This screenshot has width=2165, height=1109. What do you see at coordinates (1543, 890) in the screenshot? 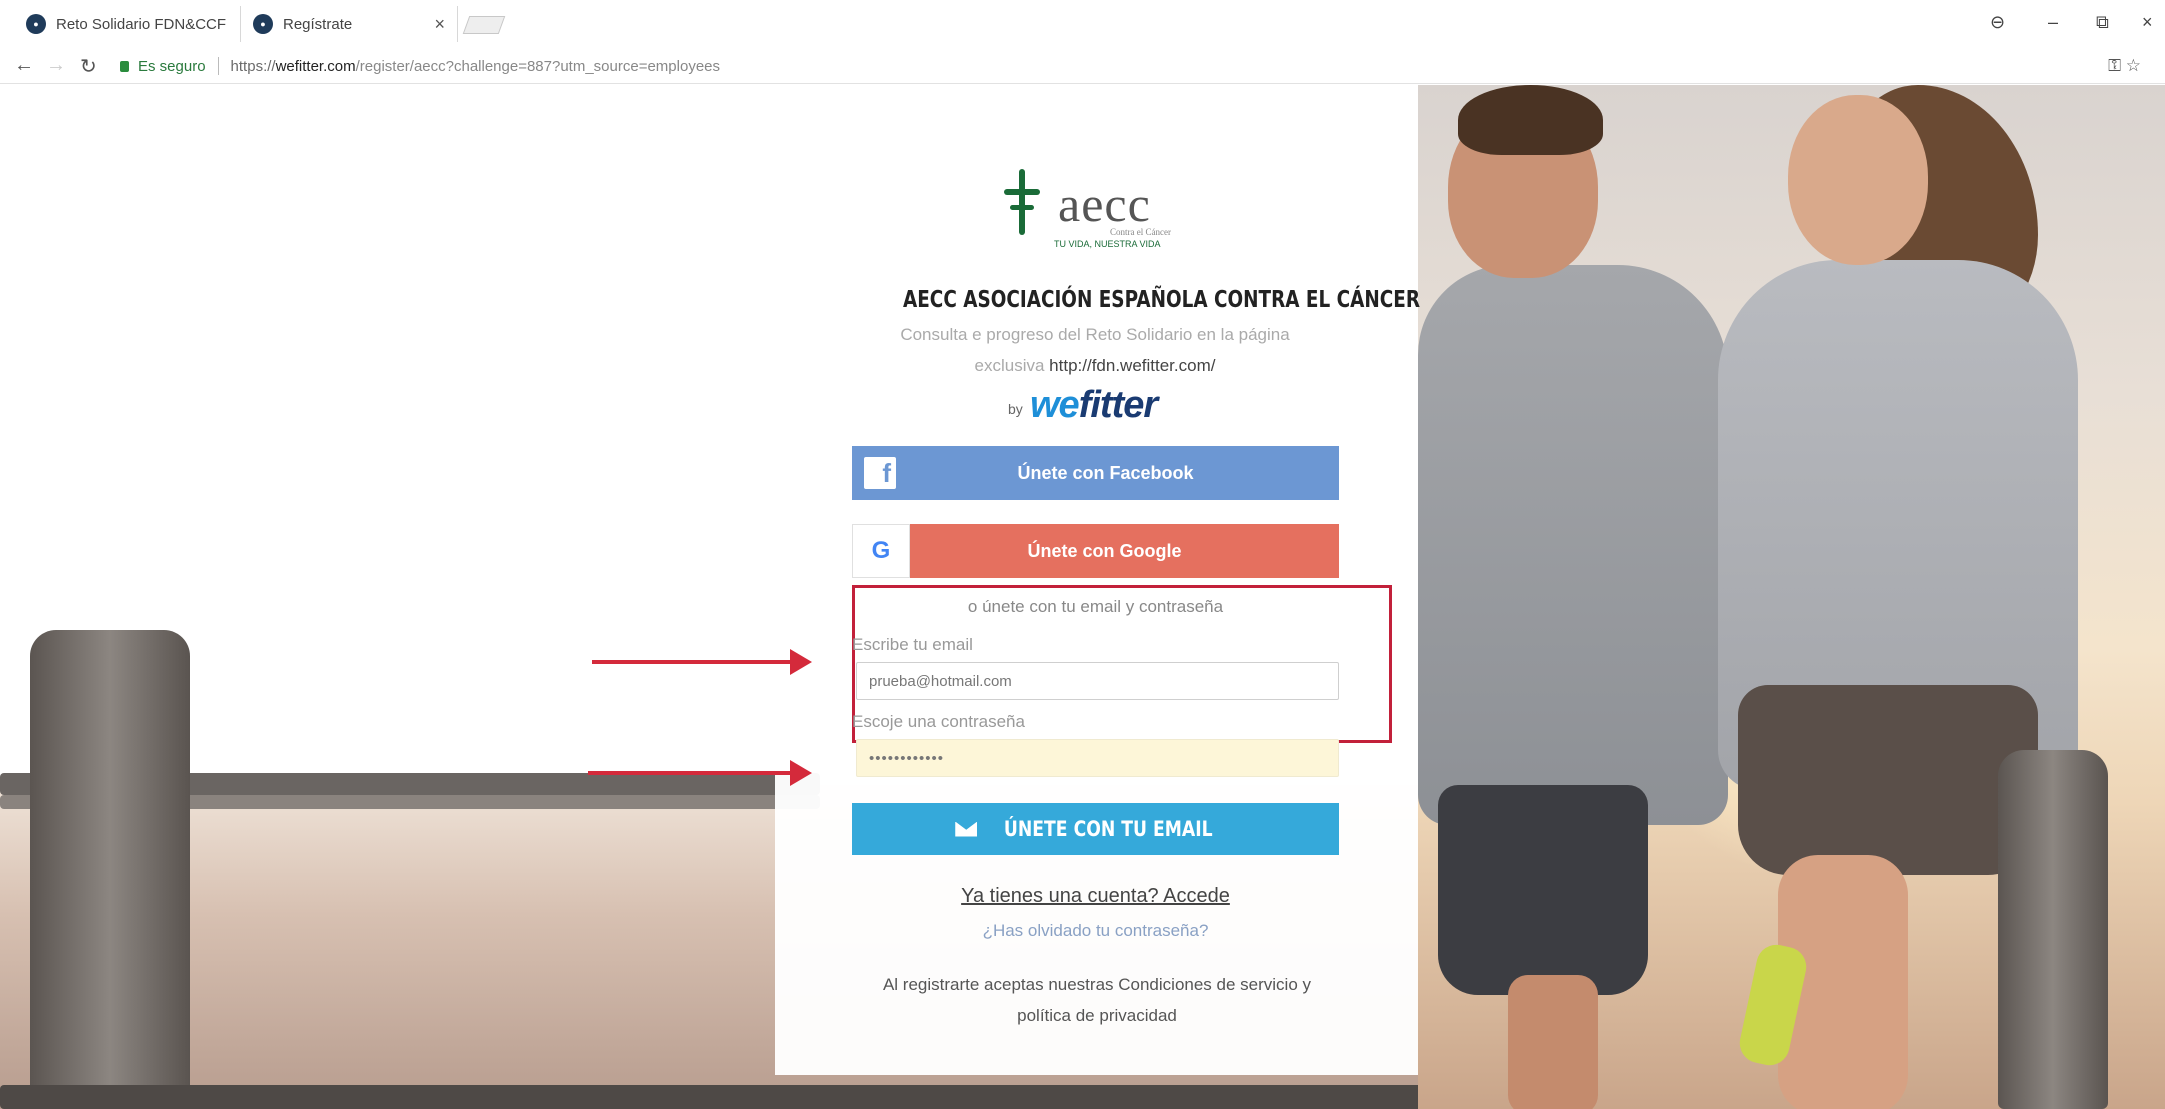
I see `runner-man-shorts` at bounding box center [1543, 890].